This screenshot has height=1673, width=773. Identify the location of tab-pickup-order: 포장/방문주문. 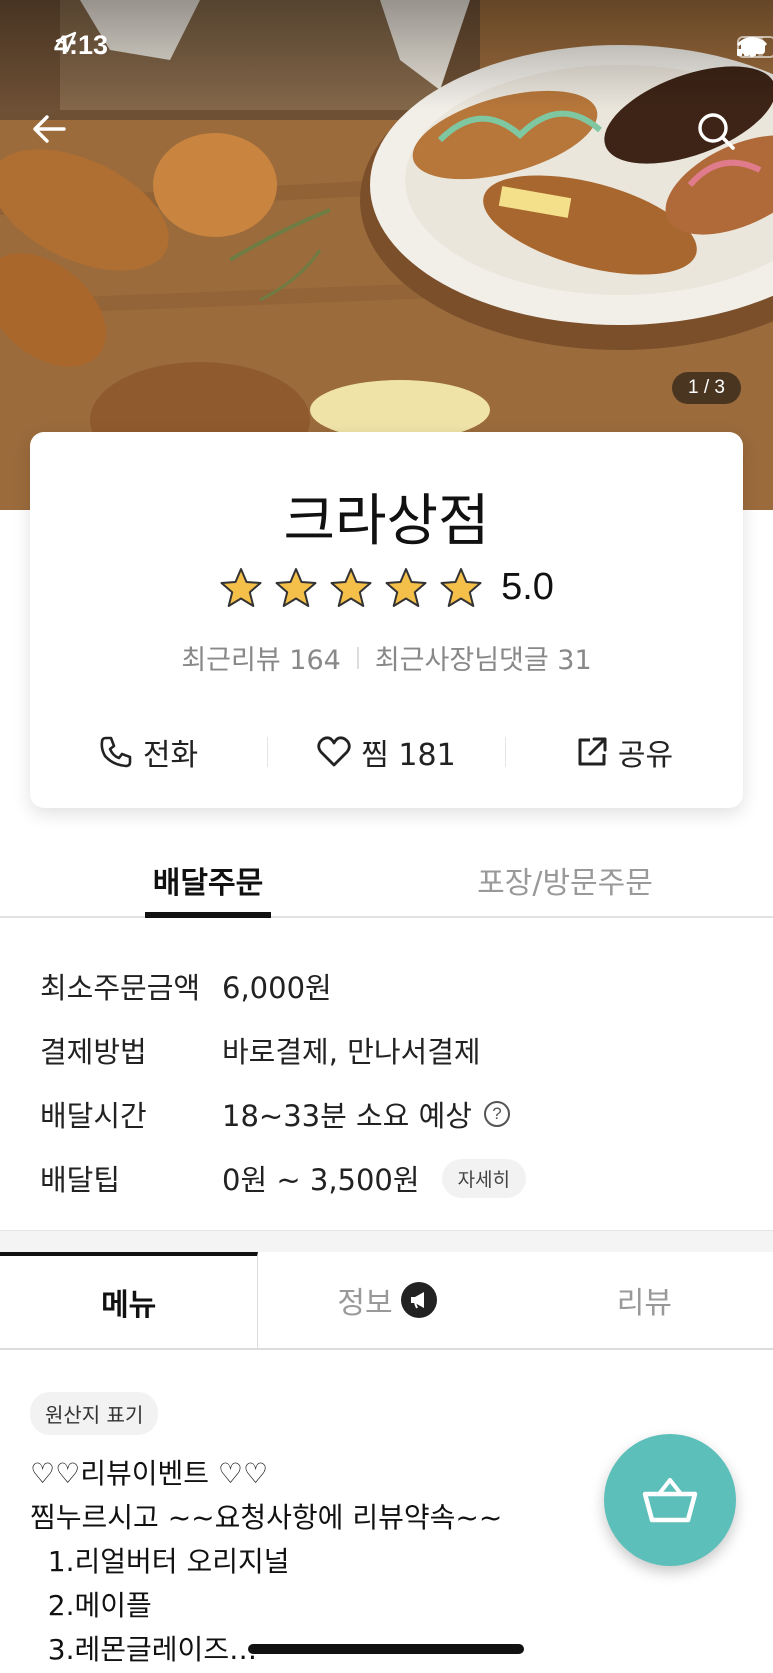
(565, 880).